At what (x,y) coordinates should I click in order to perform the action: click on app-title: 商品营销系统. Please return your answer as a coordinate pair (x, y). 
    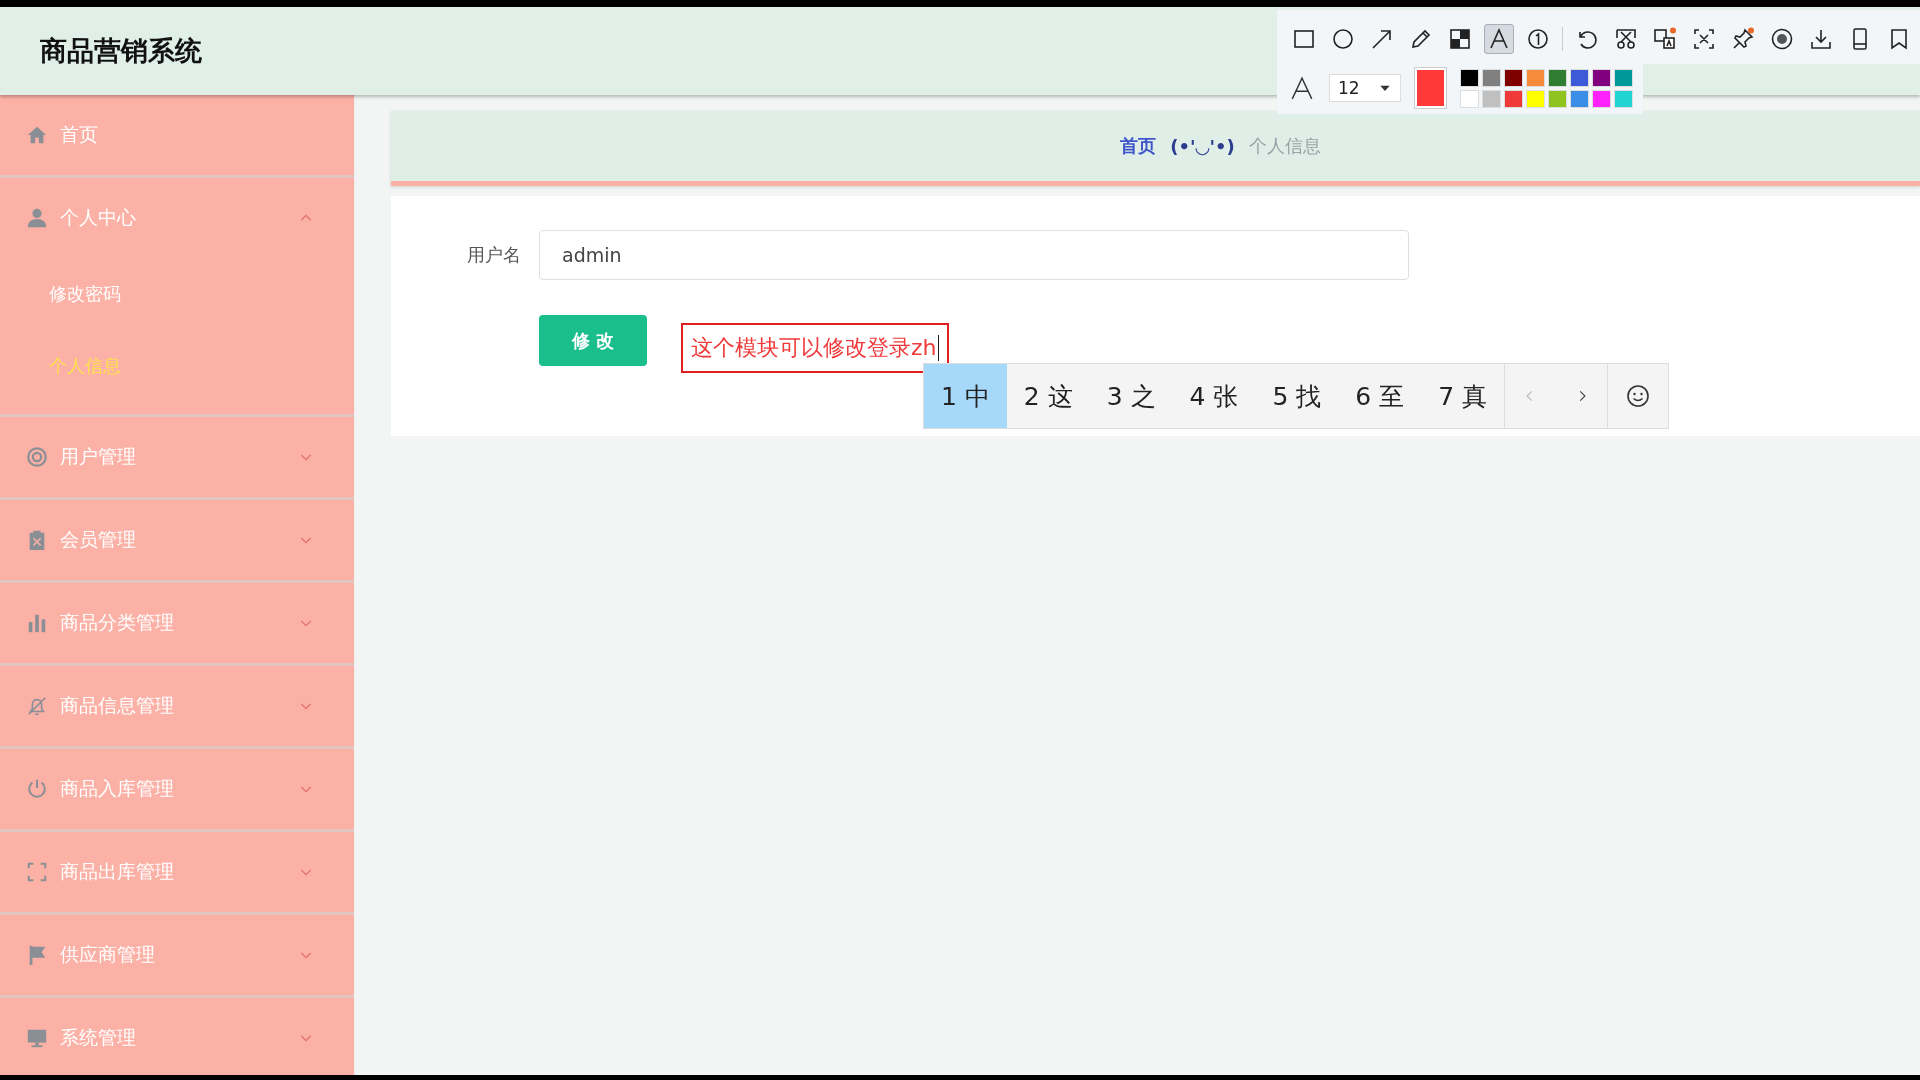
    Looking at the image, I should click on (121, 51).